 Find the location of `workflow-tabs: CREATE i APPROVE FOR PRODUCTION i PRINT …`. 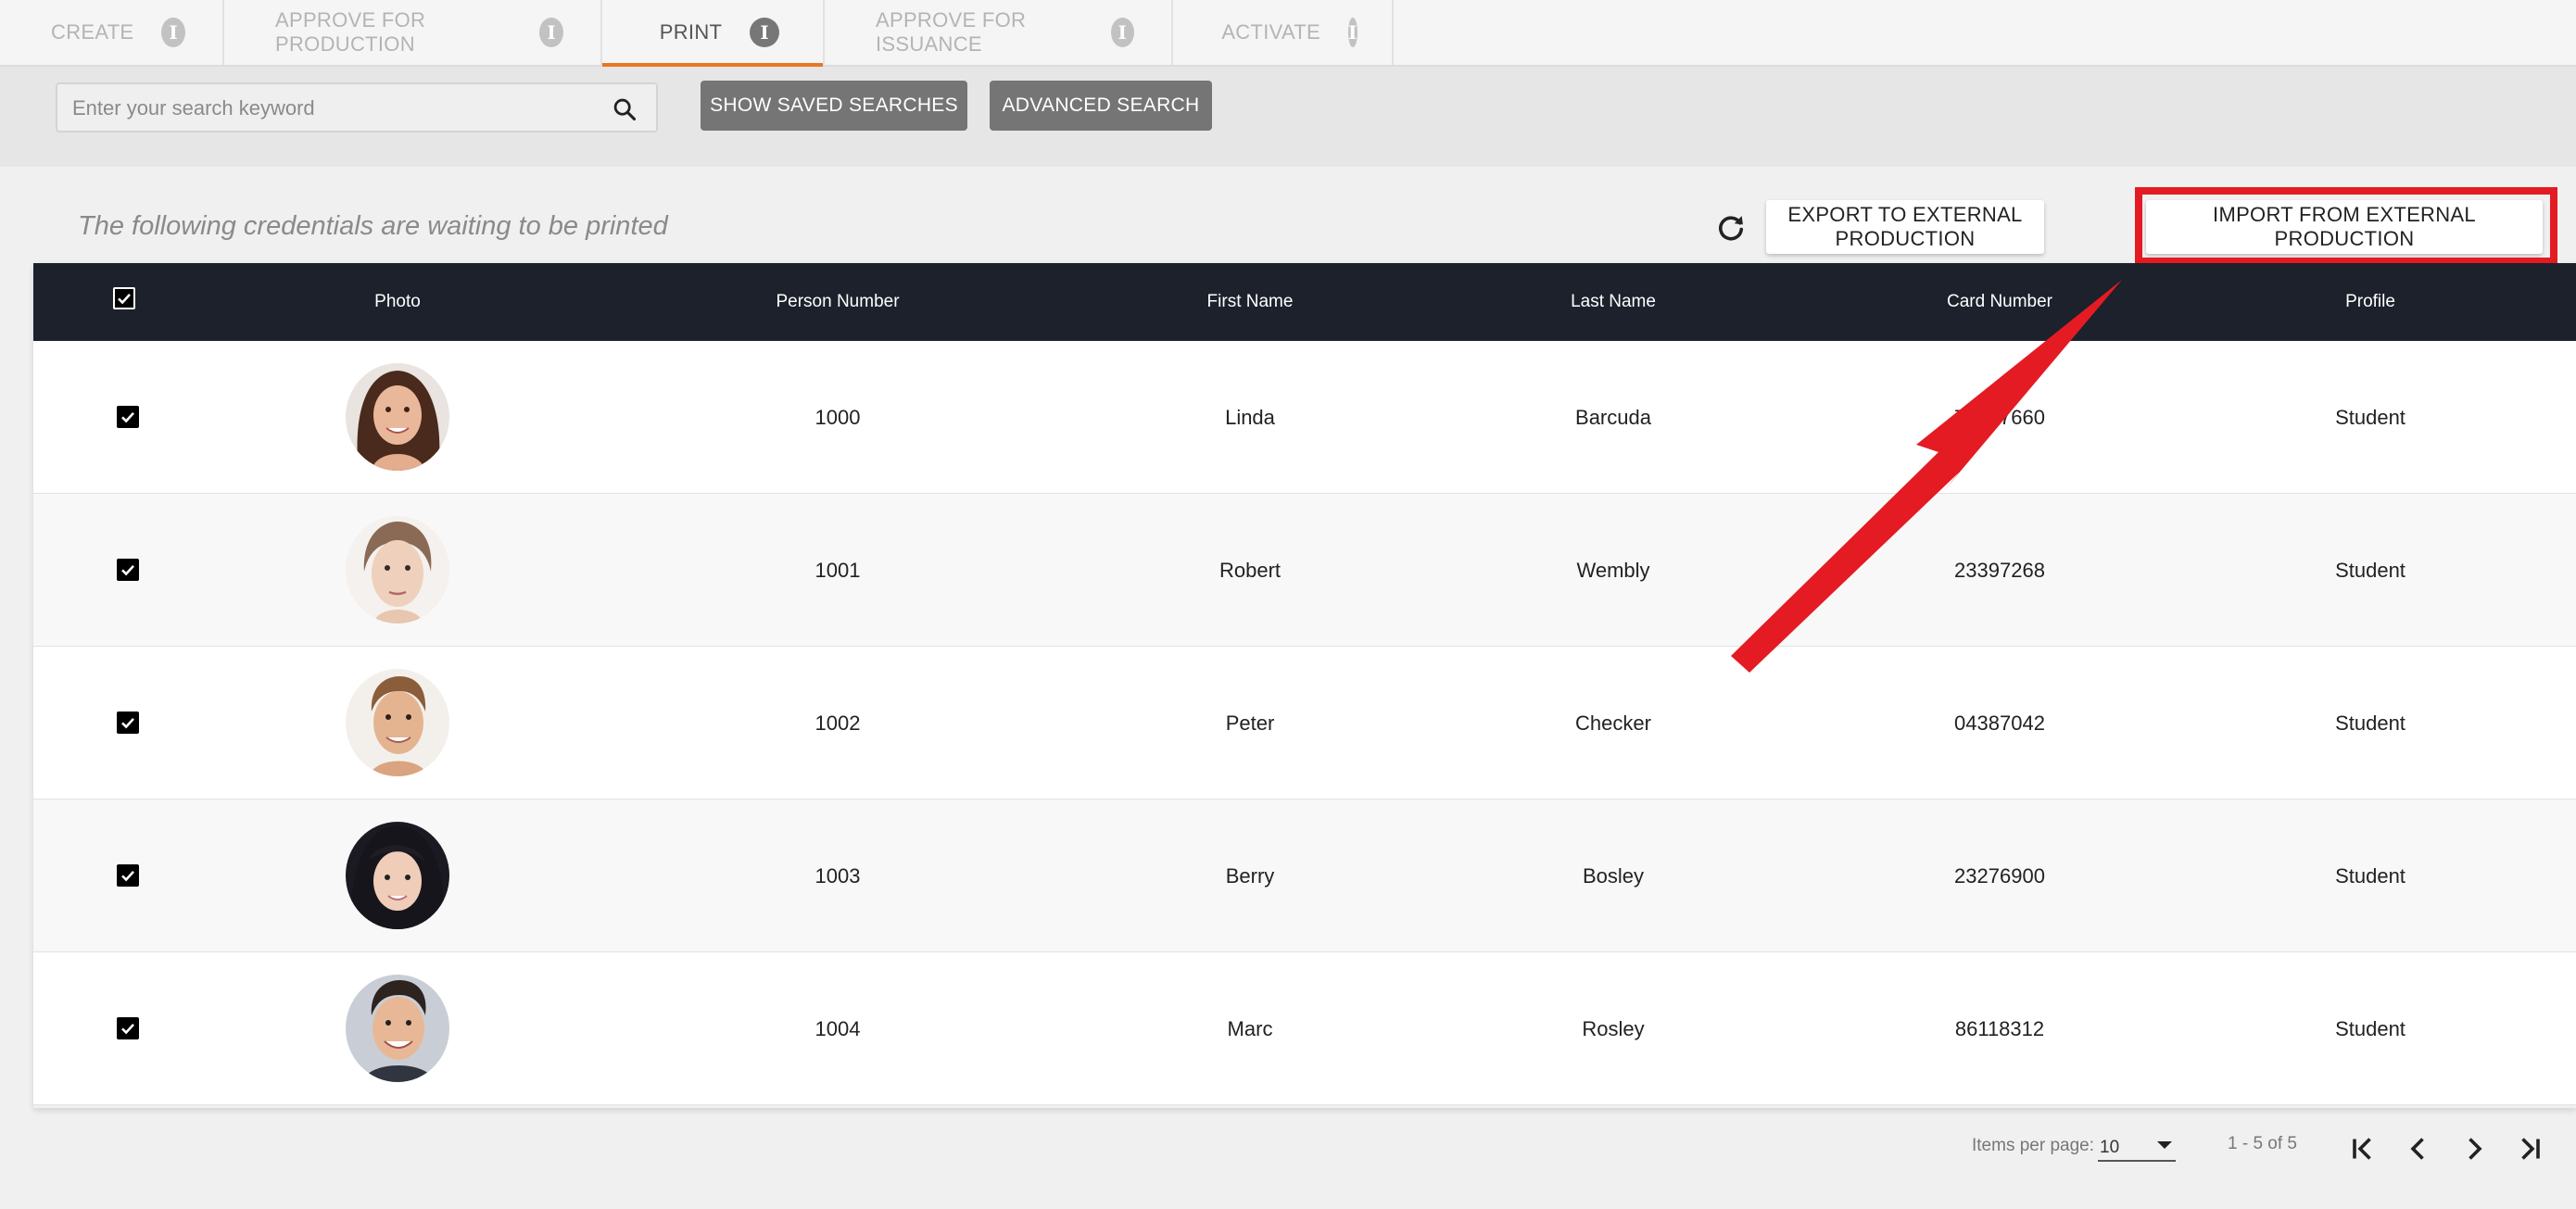

workflow-tabs: CREATE i APPROVE FOR PRODUCTION i PRINT … is located at coordinates (1288, 33).